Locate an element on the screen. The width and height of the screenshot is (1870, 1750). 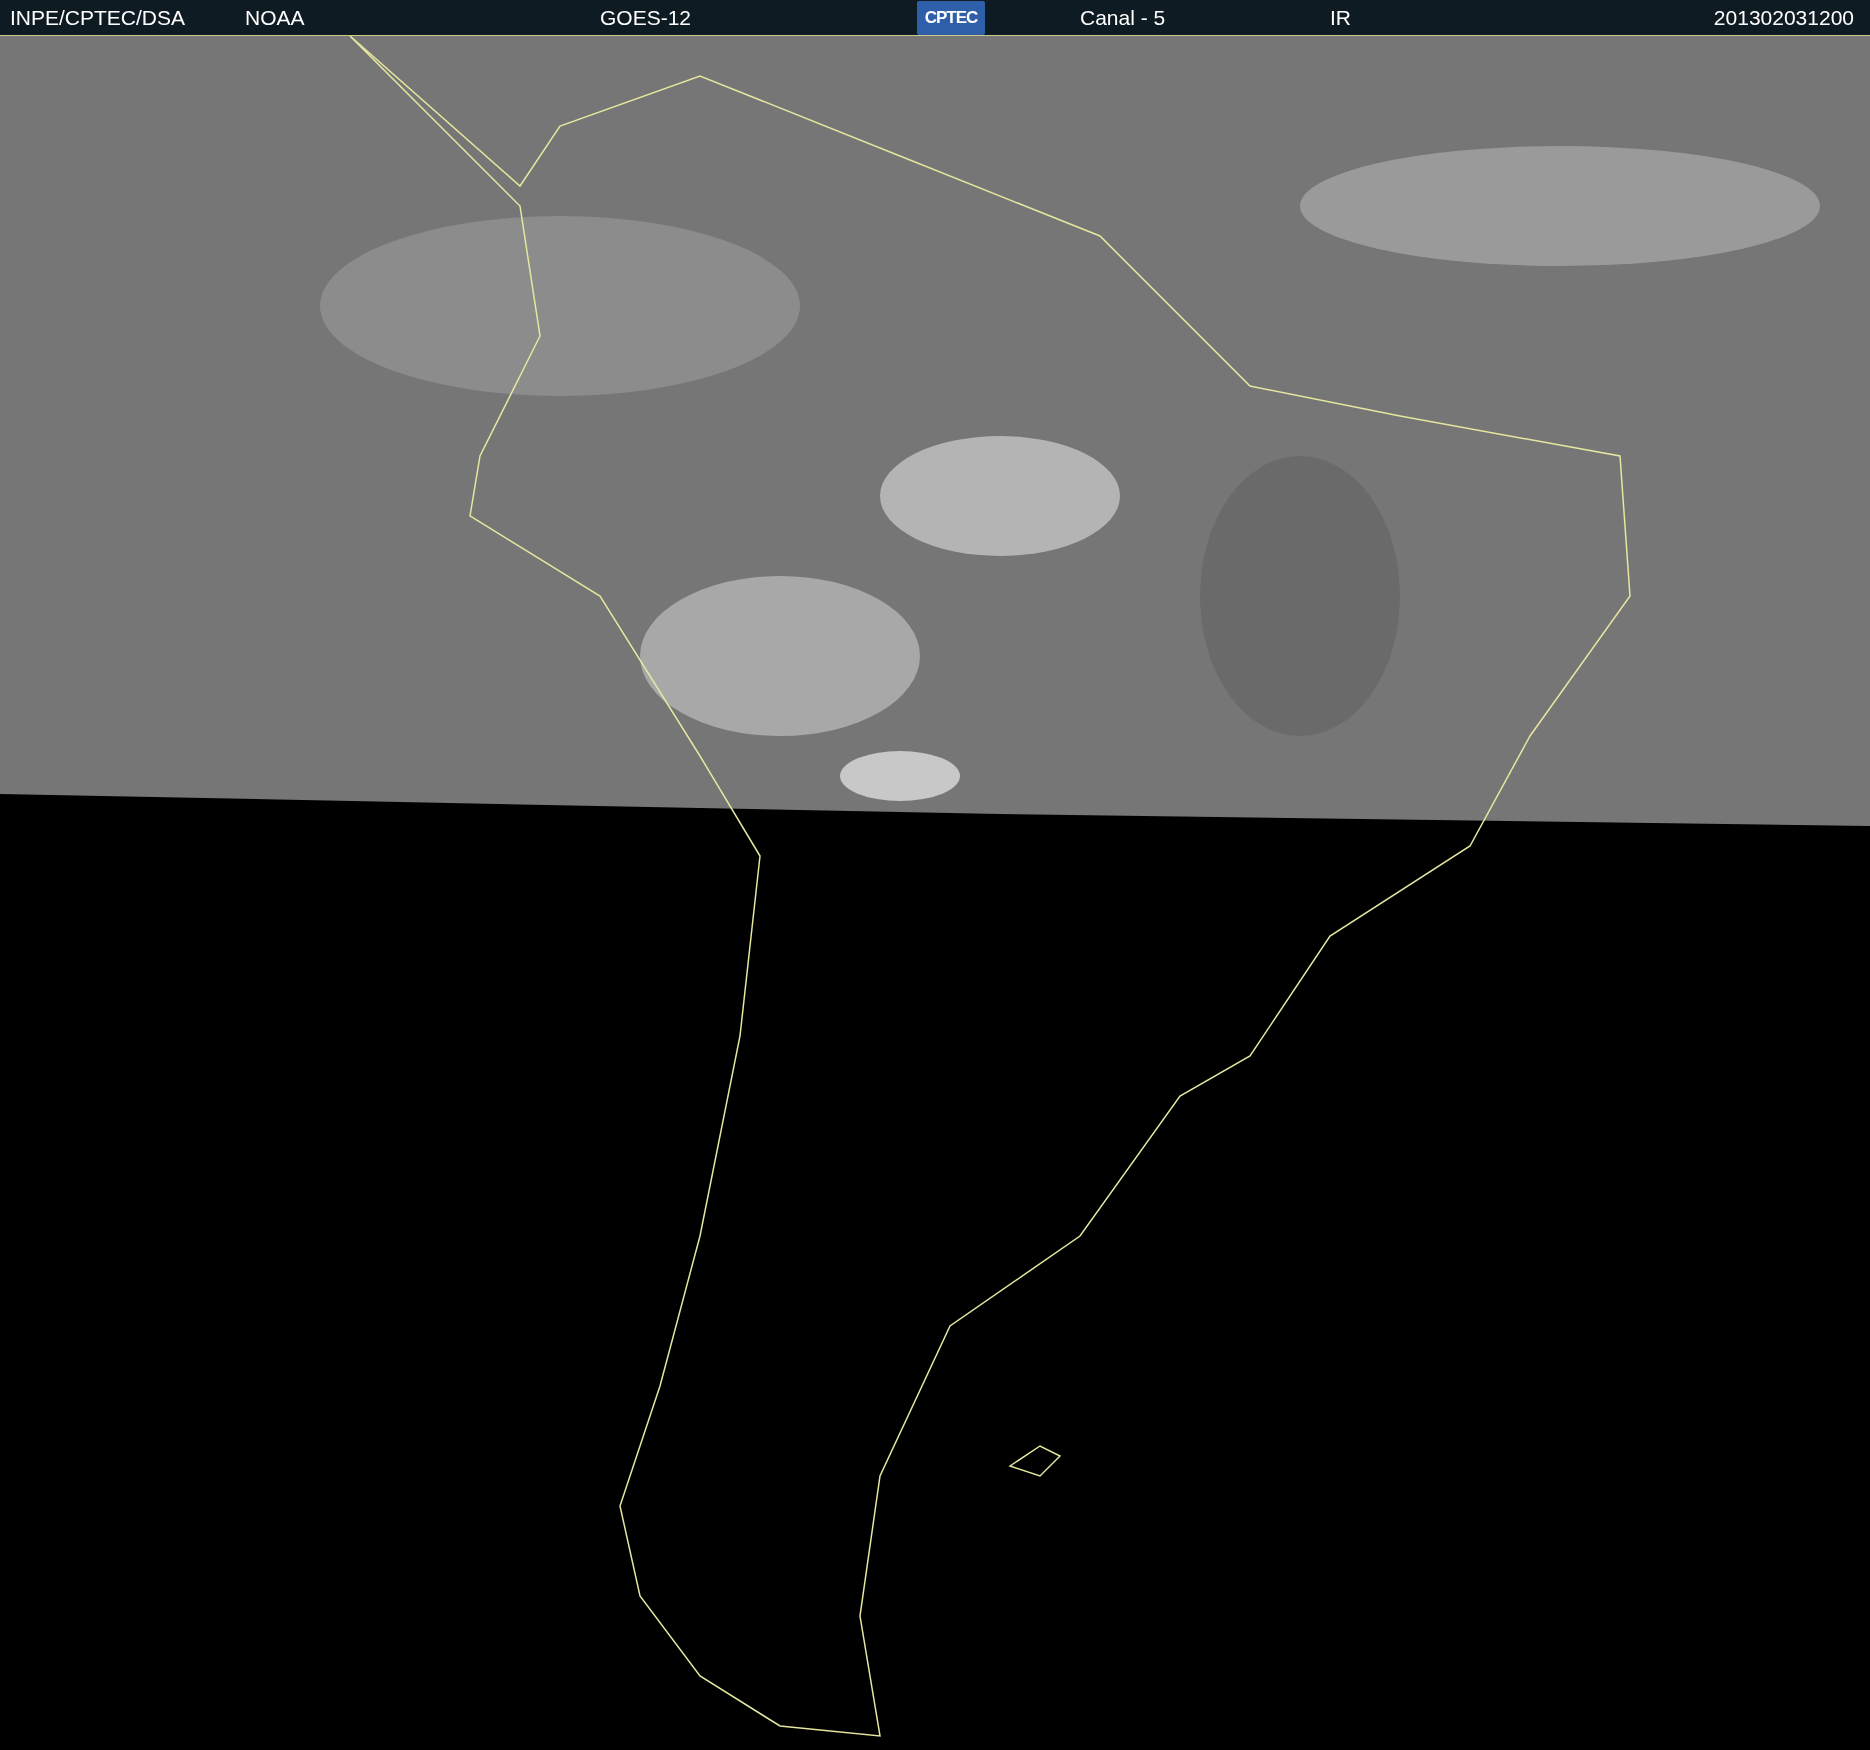
header-label: GOES-12 is located at coordinates (646, 17).